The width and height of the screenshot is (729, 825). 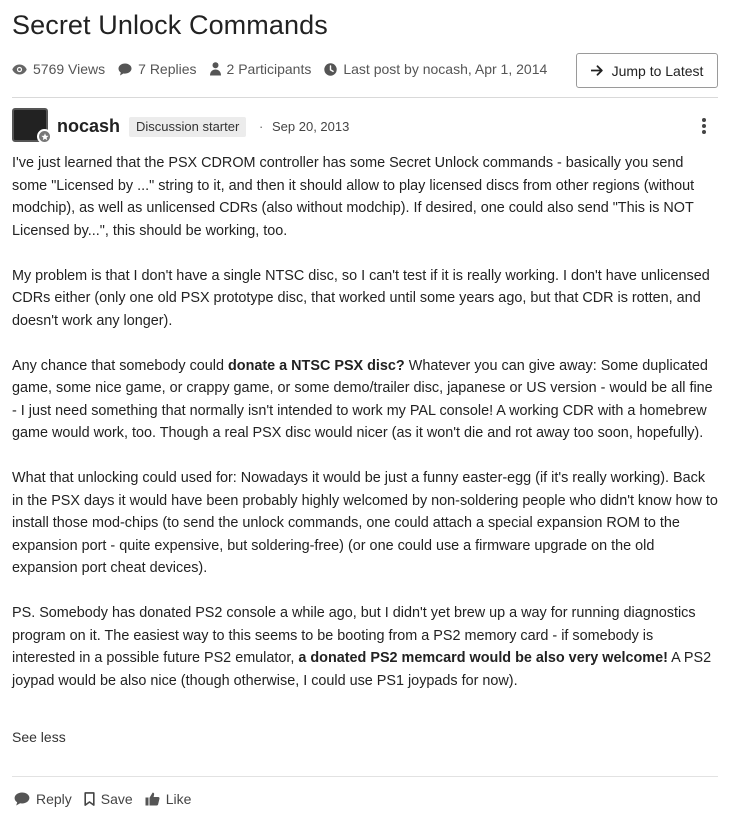 I want to click on arrow-right-icon, so click(x=596, y=70).